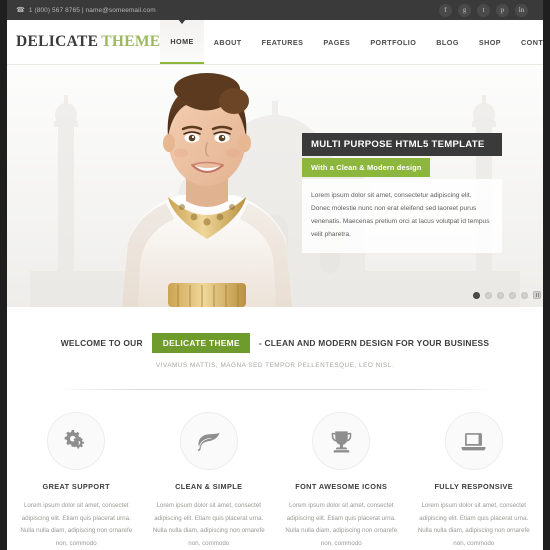 The width and height of the screenshot is (550, 550). Describe the element at coordinates (209, 486) in the screenshot. I see `feature-title-2: CLEAN & SIMPLE` at that location.